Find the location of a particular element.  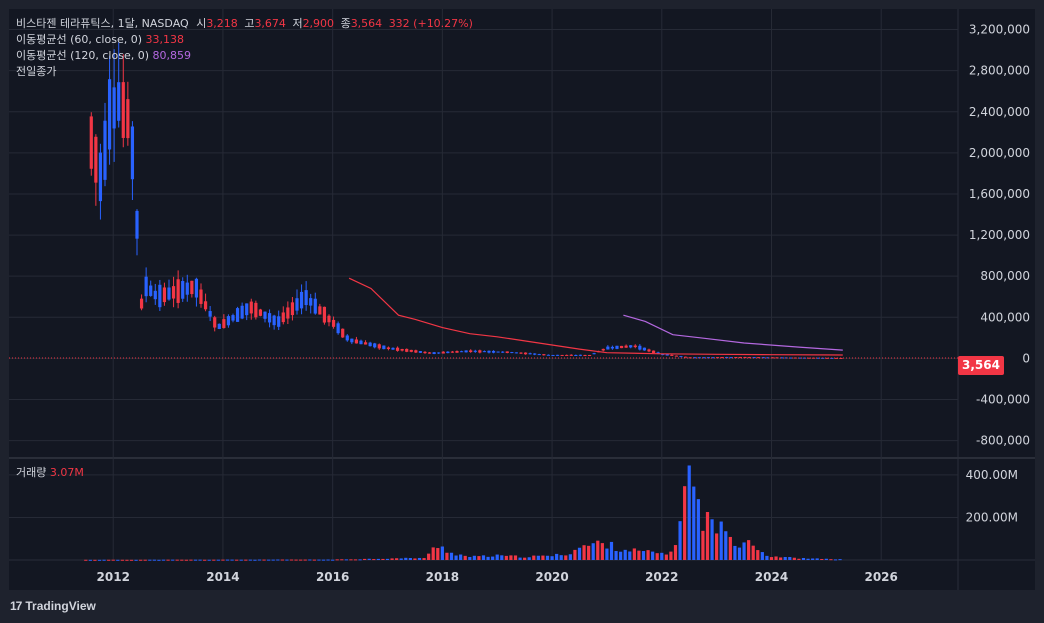

legend-prev-close-row: 전일종가 is located at coordinates (36, 72).